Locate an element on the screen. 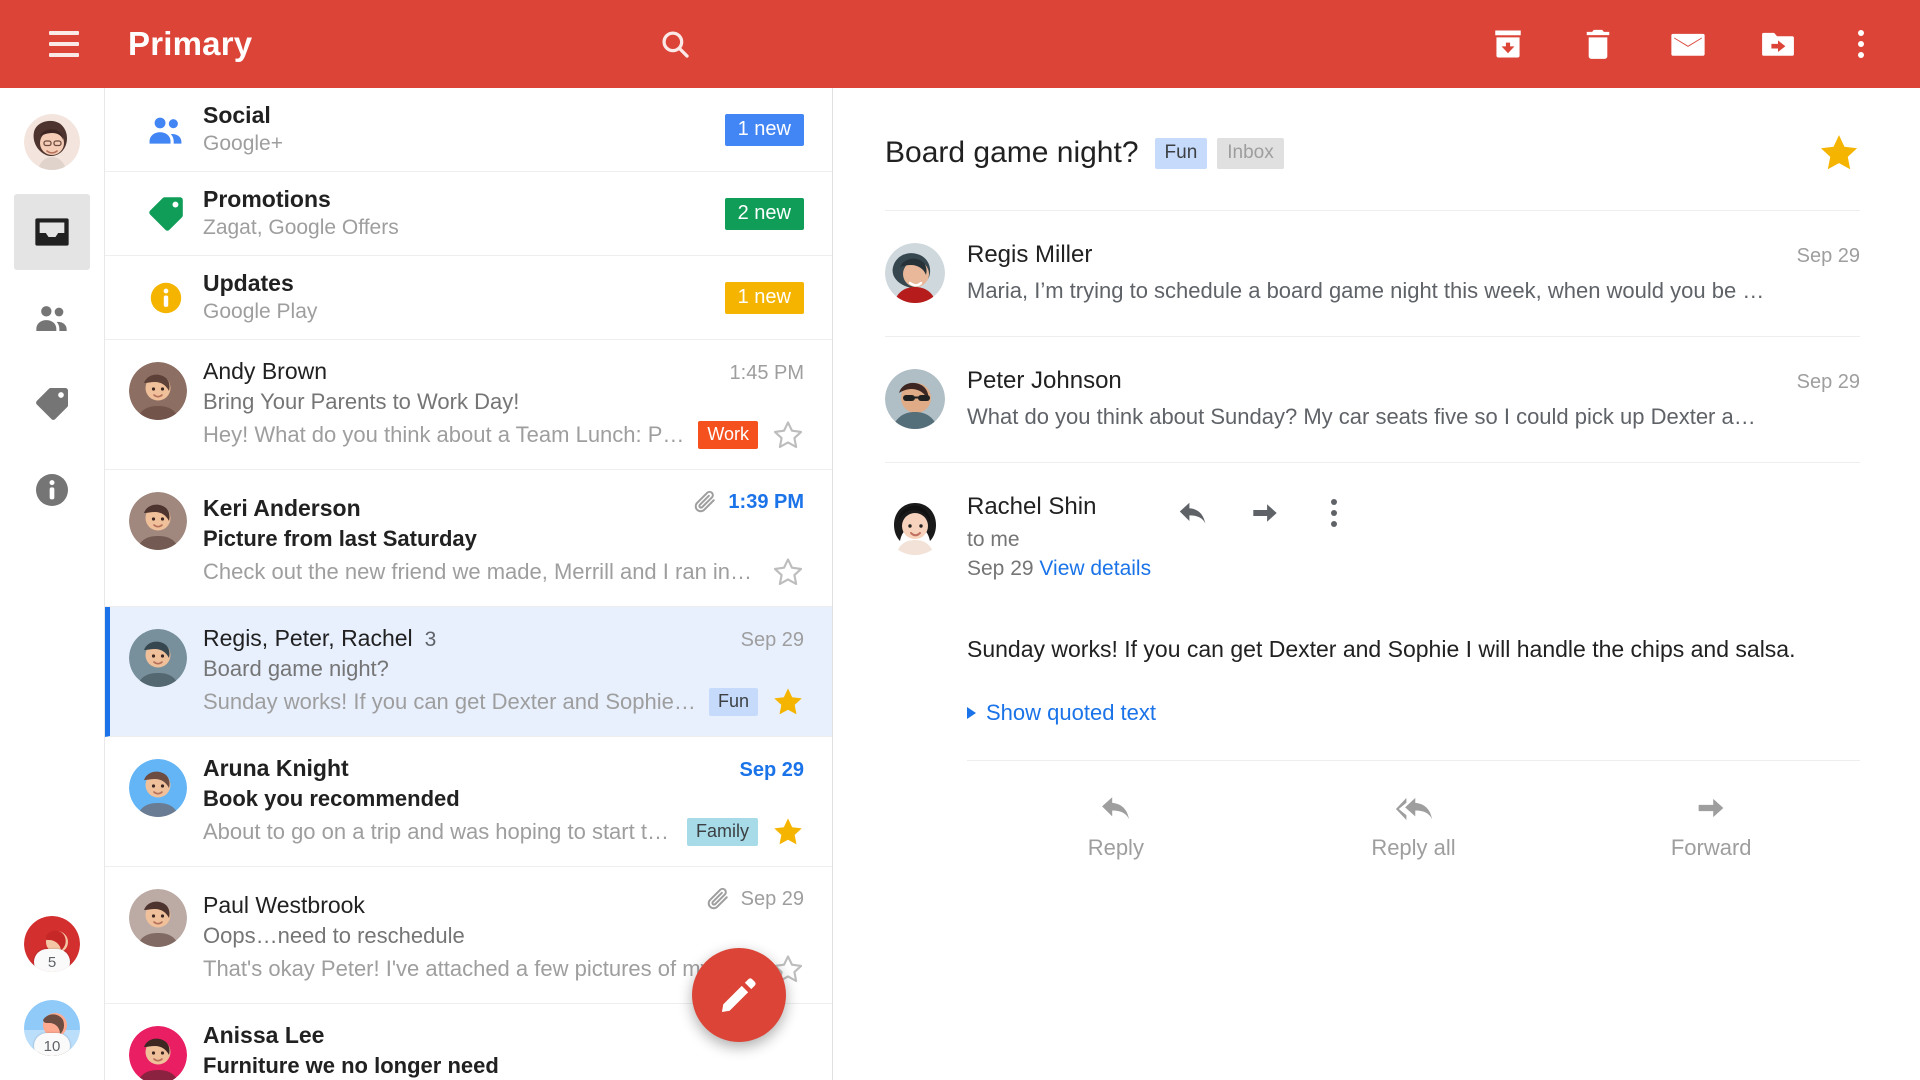 This screenshot has width=1920, height=1080. email-label-chip: Family is located at coordinates (722, 832).